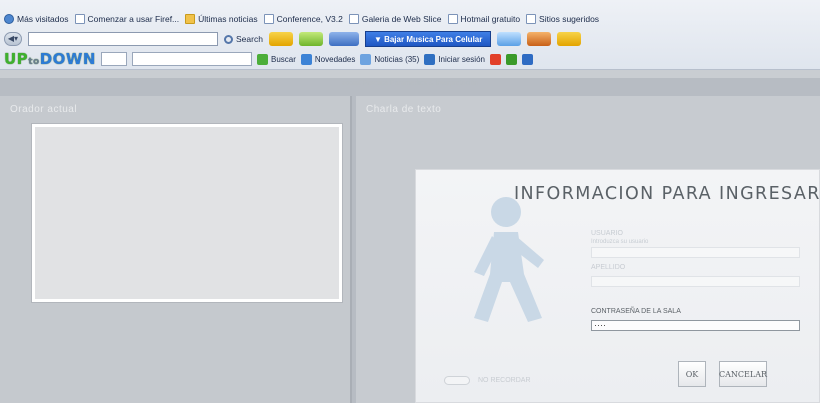  Describe the element at coordinates (395, 18) in the screenshot. I see `bookmark-galeria: Galeria de Web Slice` at that location.